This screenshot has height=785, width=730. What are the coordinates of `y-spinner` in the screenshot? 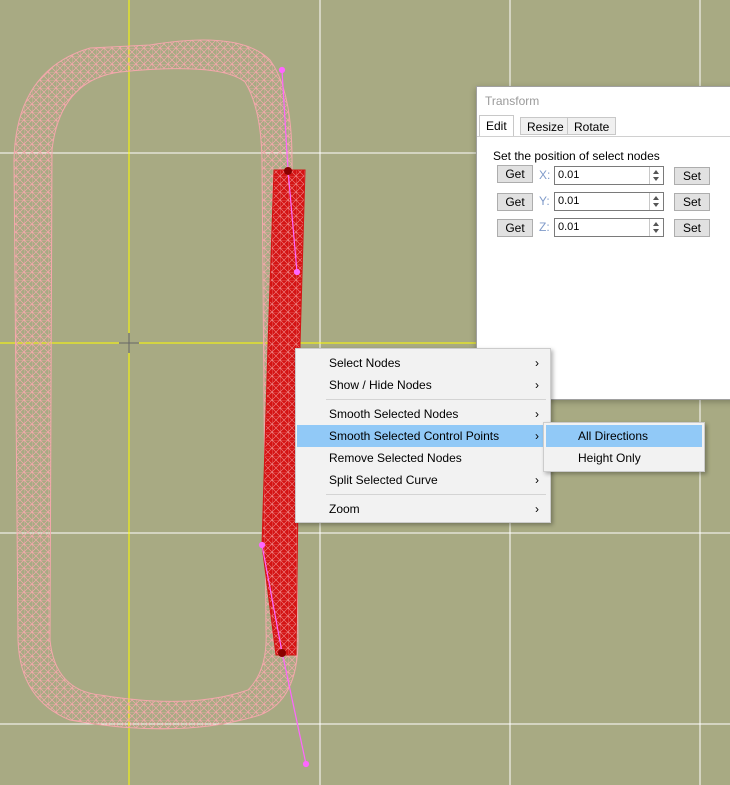 It's located at (656, 201).